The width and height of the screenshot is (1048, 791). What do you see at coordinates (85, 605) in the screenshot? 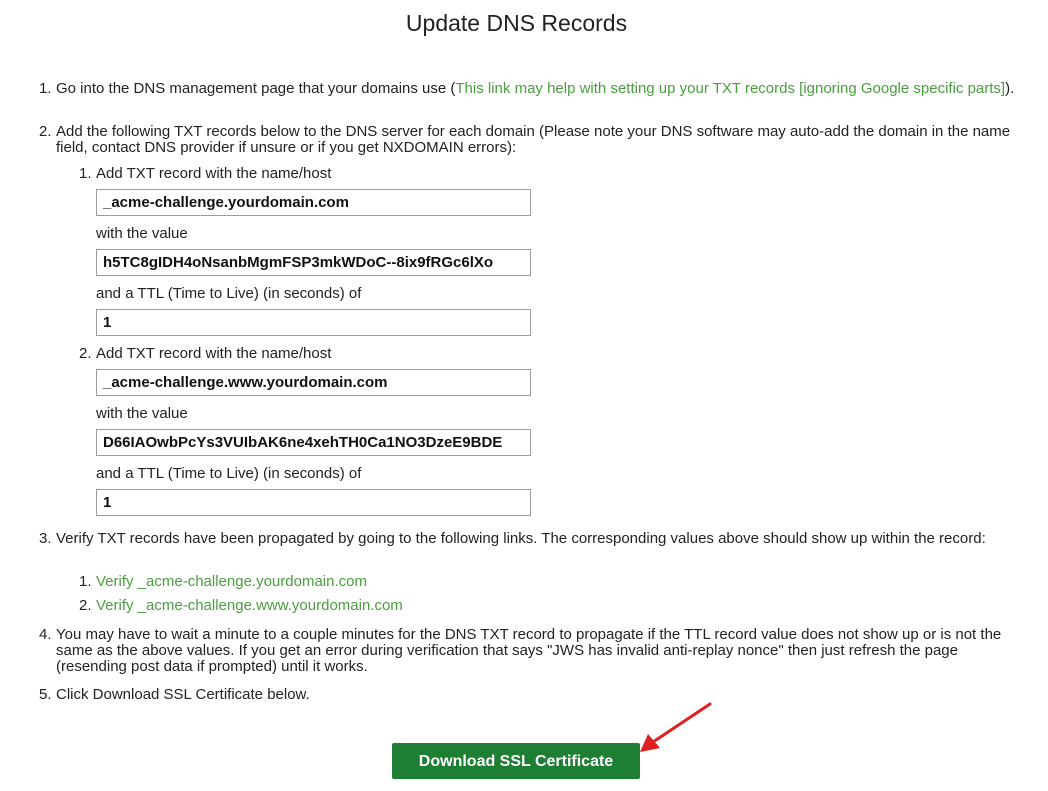
I see `verify-link-2-number: 2.` at bounding box center [85, 605].